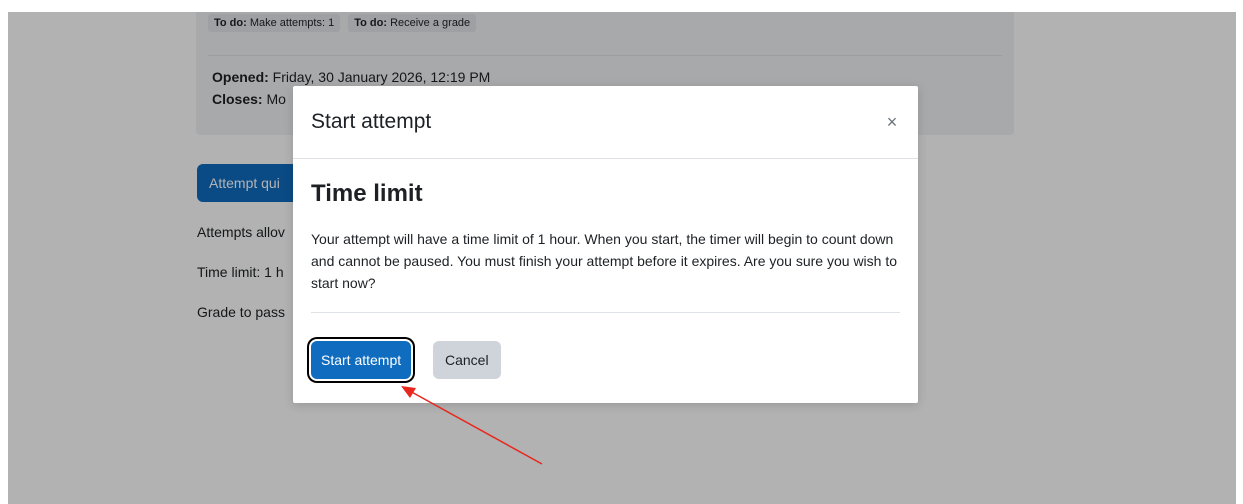 Image resolution: width=1243 pixels, height=504 pixels. Describe the element at coordinates (367, 193) in the screenshot. I see `time-limit-heading: Time limit` at that location.